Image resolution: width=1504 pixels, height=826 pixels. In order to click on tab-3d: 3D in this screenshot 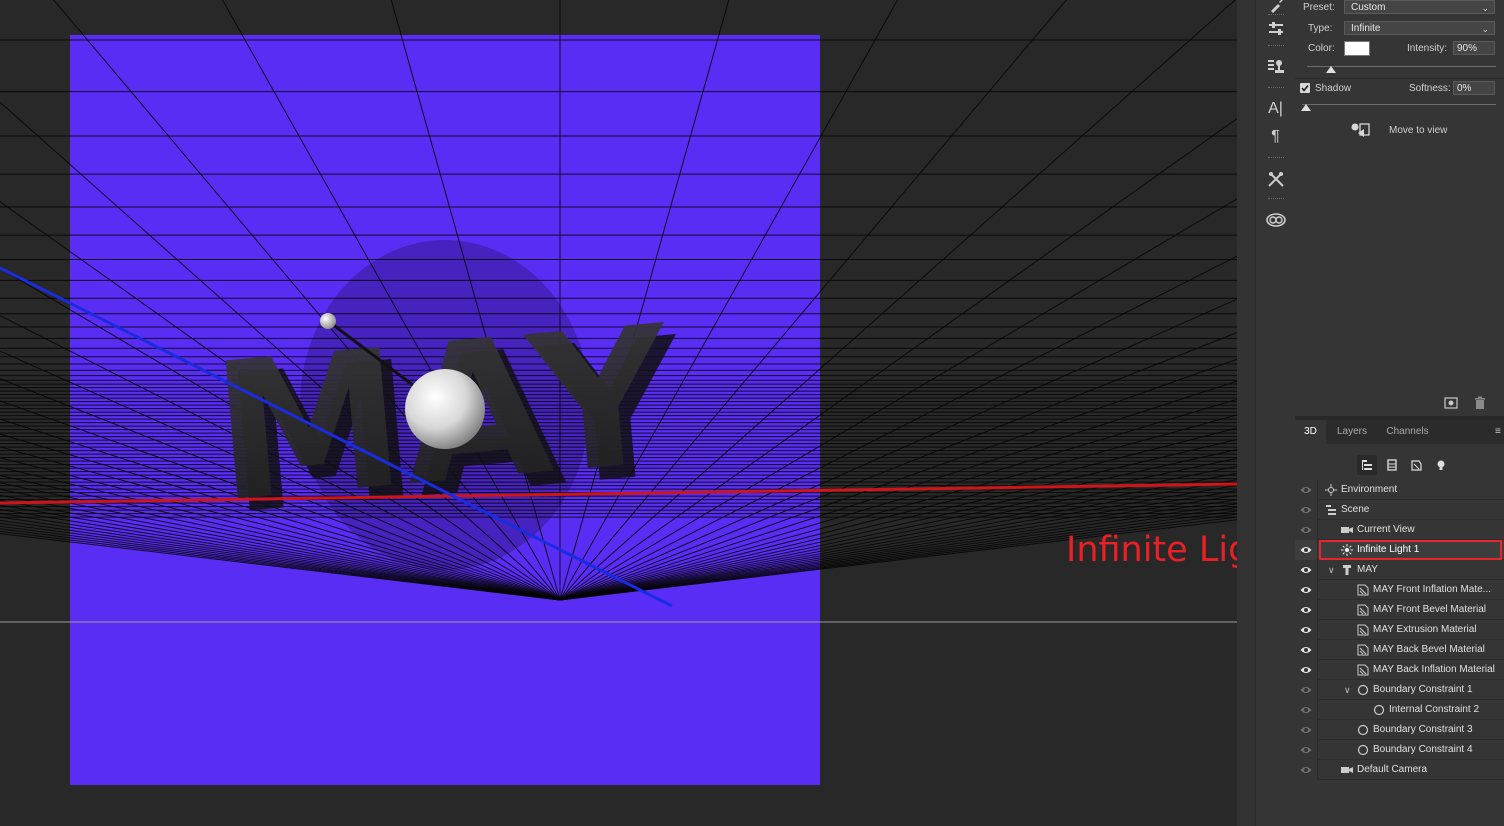, I will do `click(1310, 432)`.